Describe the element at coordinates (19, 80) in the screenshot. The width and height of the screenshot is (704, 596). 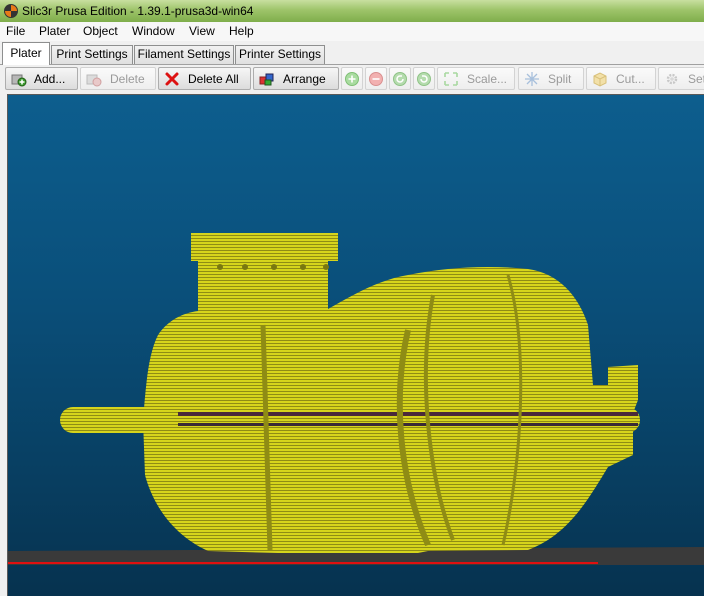
I see `add-brick-icon` at that location.